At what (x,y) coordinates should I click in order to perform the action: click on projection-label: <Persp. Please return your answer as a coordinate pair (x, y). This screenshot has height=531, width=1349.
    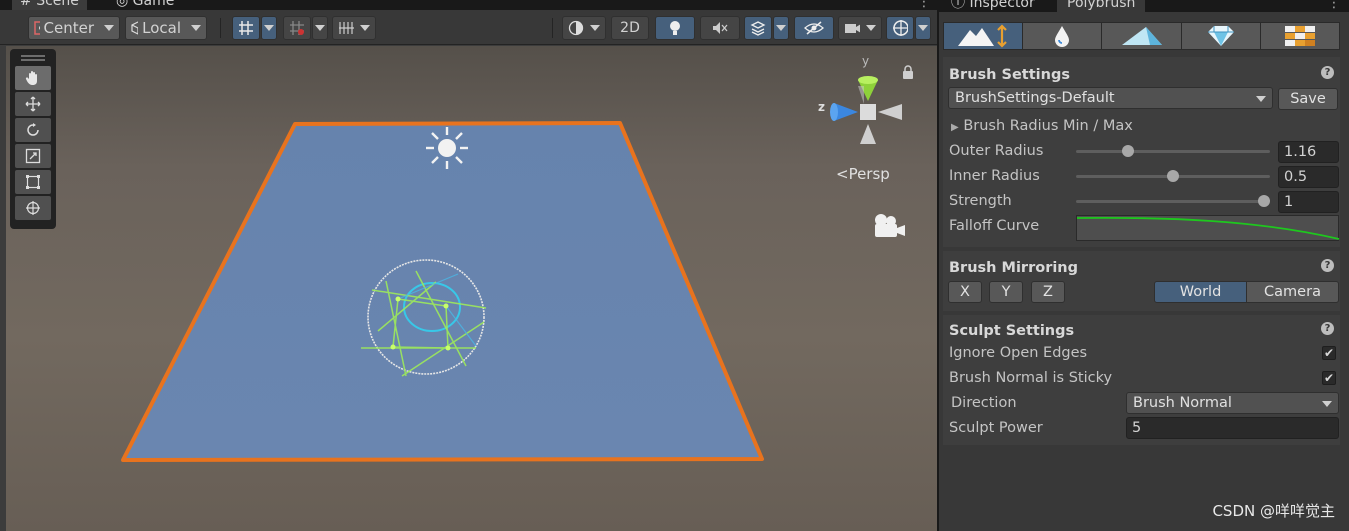
    Looking at the image, I should click on (863, 174).